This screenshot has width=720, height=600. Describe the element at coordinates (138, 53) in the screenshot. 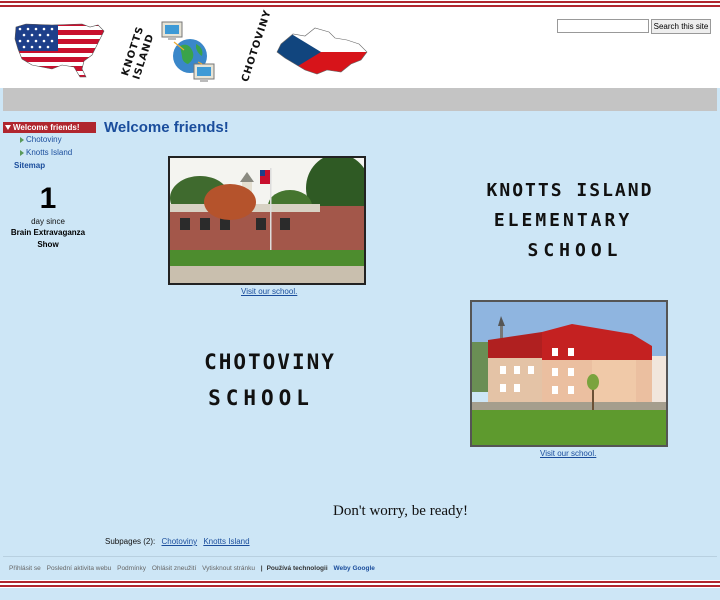

I see `knotts-island-header-label: KNOTTS ISLAND` at that location.